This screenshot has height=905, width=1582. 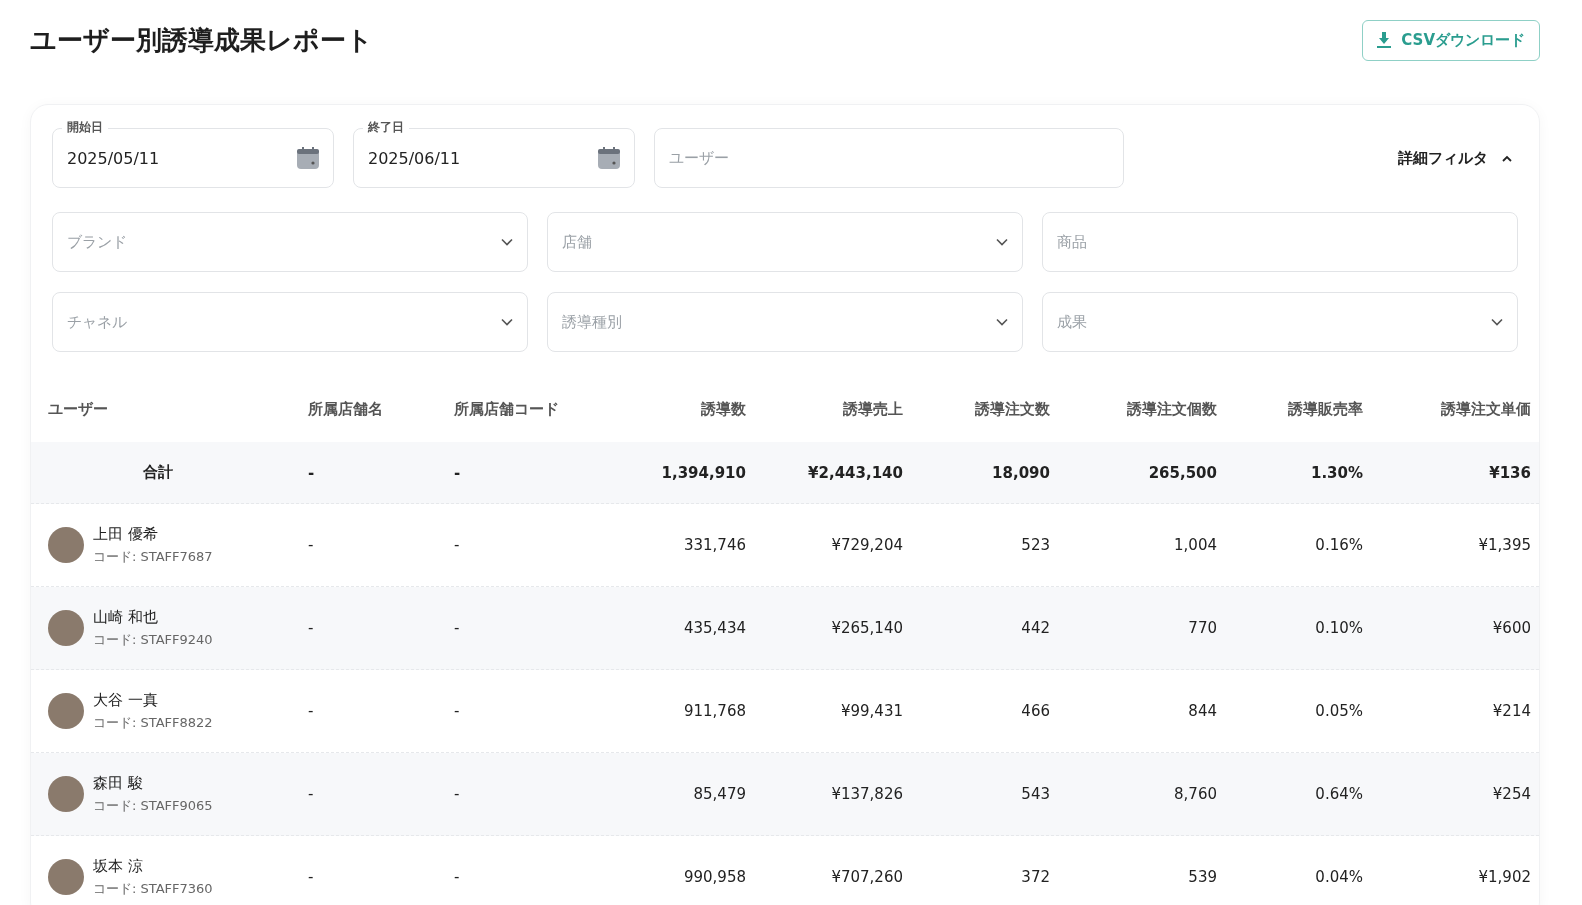 What do you see at coordinates (1195, 545) in the screenshot?
I see `table-cell-text: 1,004` at bounding box center [1195, 545].